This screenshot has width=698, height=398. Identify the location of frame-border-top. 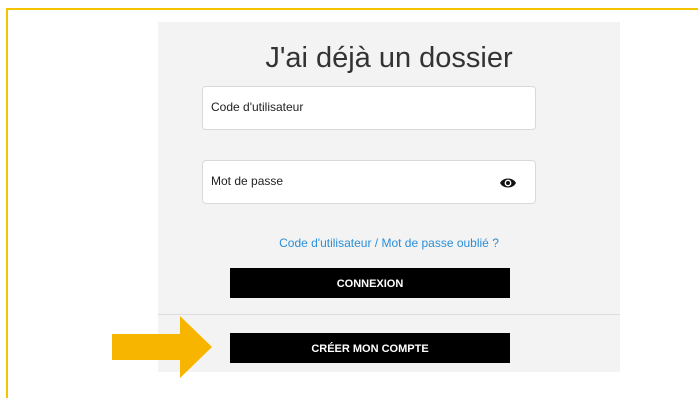
(352, 9).